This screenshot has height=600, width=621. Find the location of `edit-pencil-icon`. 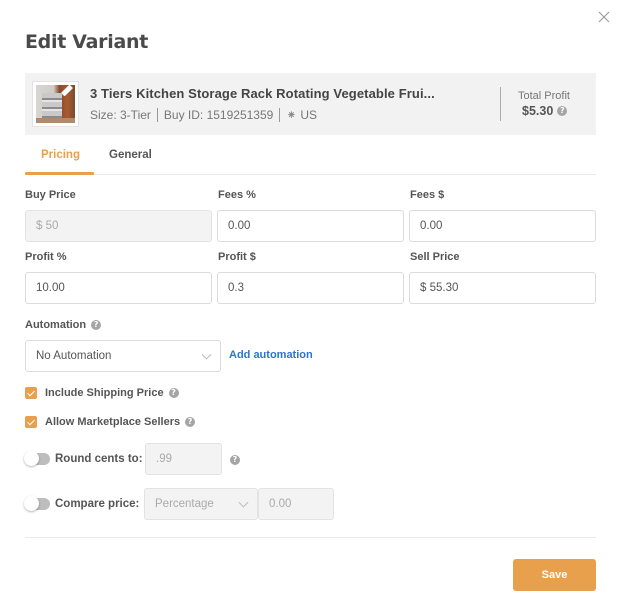

edit-pencil-icon is located at coordinates (67, 91).